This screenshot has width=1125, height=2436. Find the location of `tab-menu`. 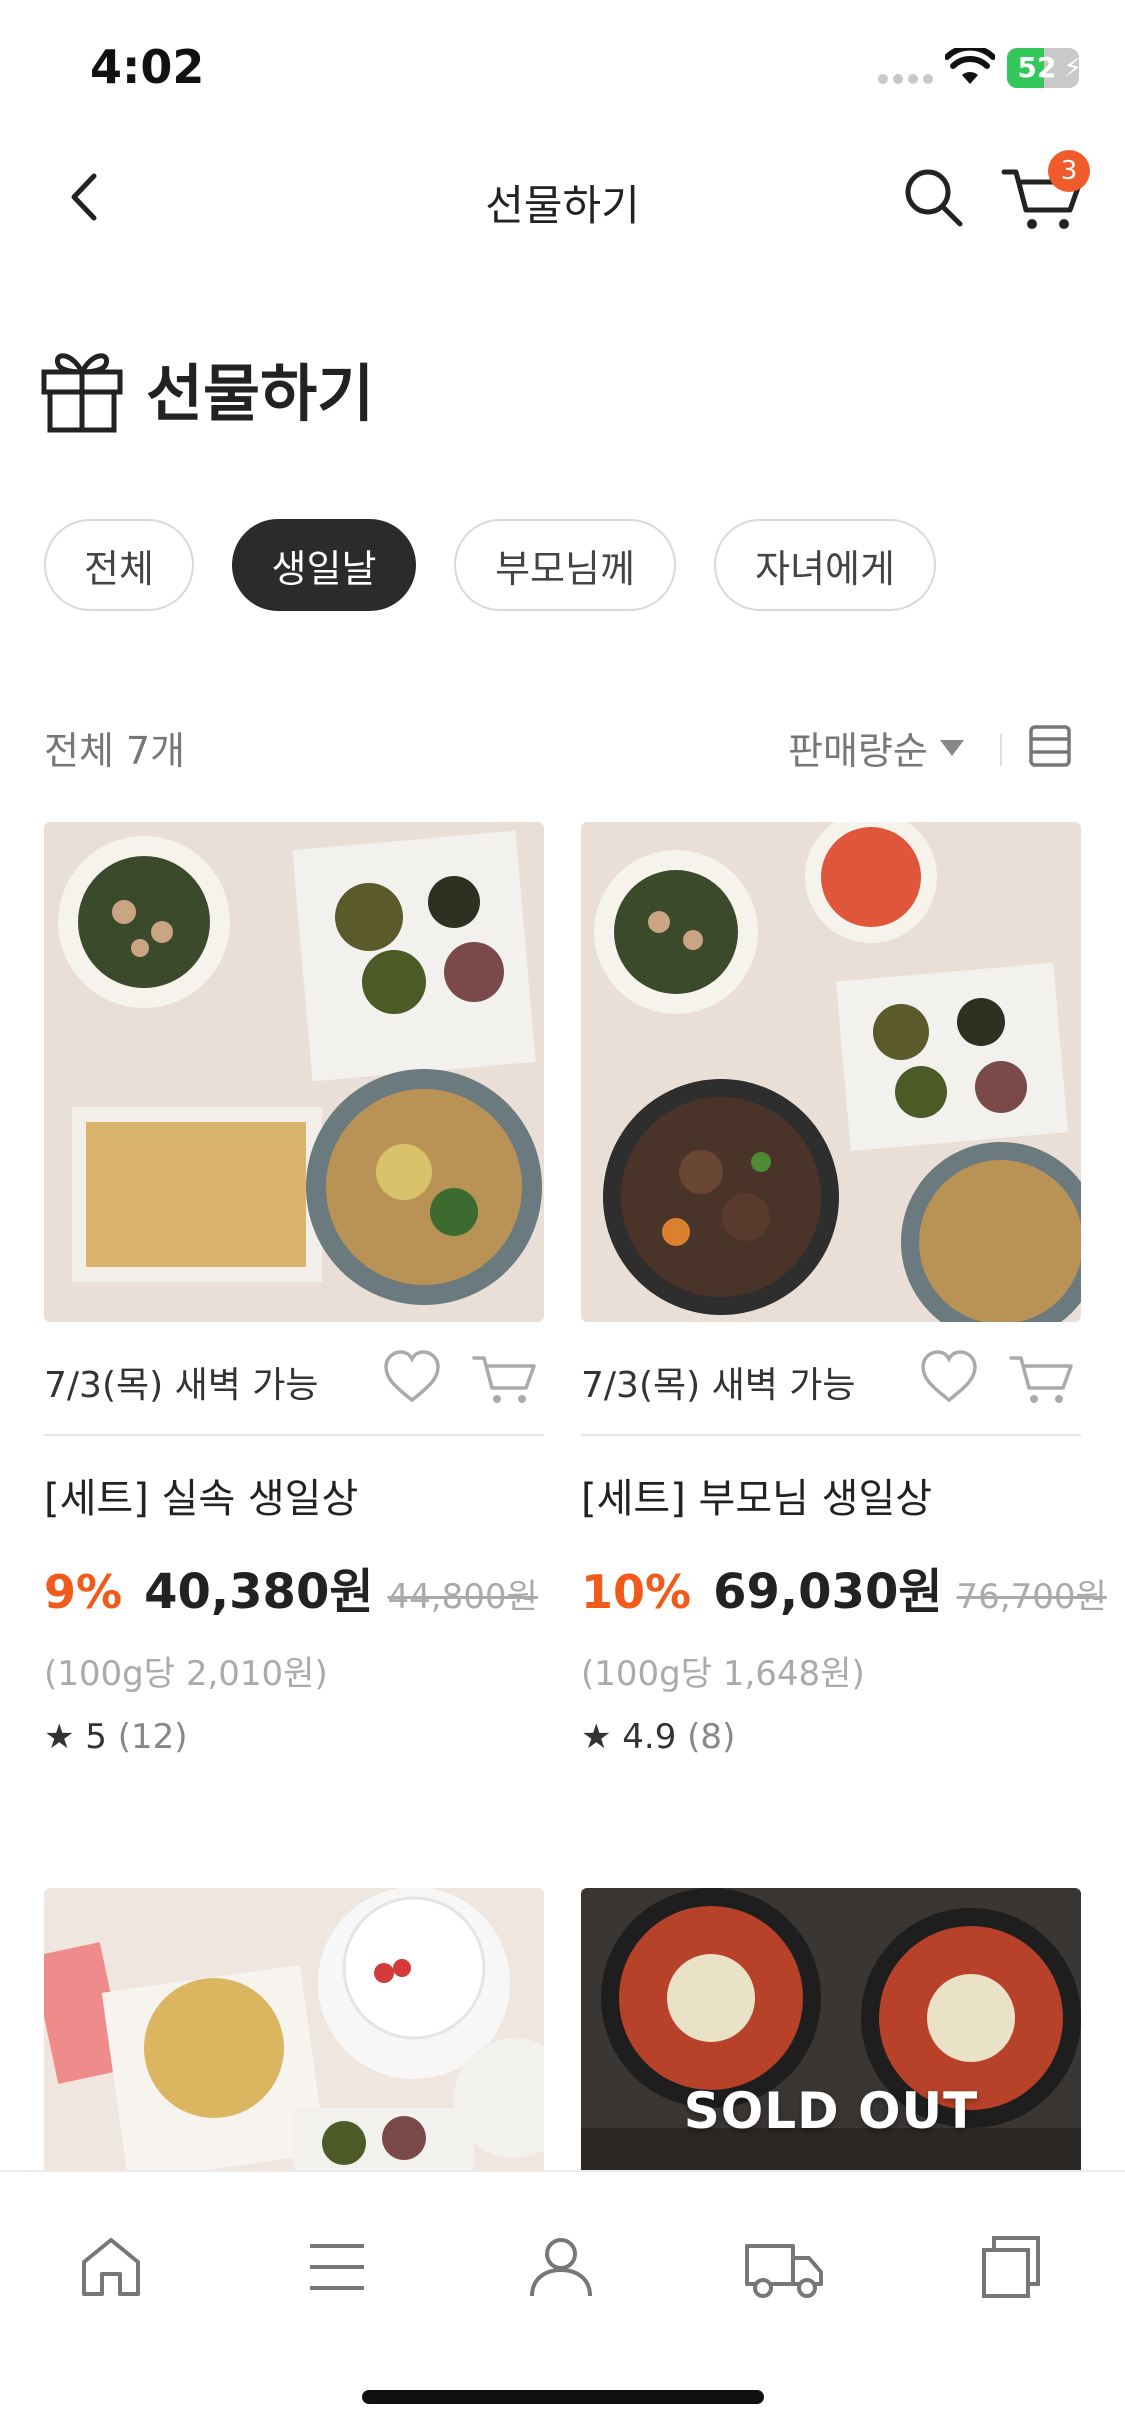

tab-menu is located at coordinates (337, 2267).